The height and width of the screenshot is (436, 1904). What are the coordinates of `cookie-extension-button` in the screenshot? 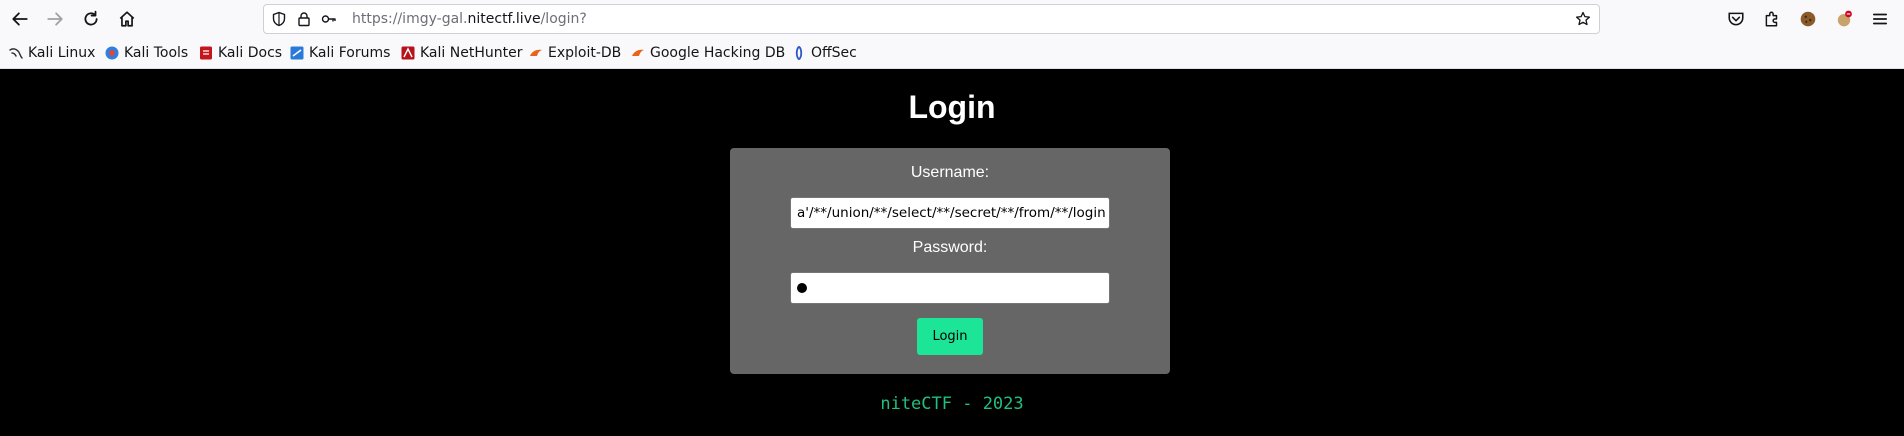 It's located at (1808, 19).